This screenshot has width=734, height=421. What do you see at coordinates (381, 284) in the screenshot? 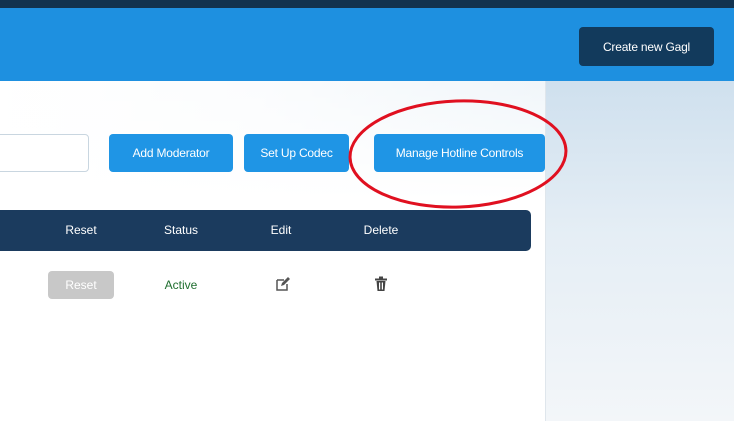
I see `trash-icon` at bounding box center [381, 284].